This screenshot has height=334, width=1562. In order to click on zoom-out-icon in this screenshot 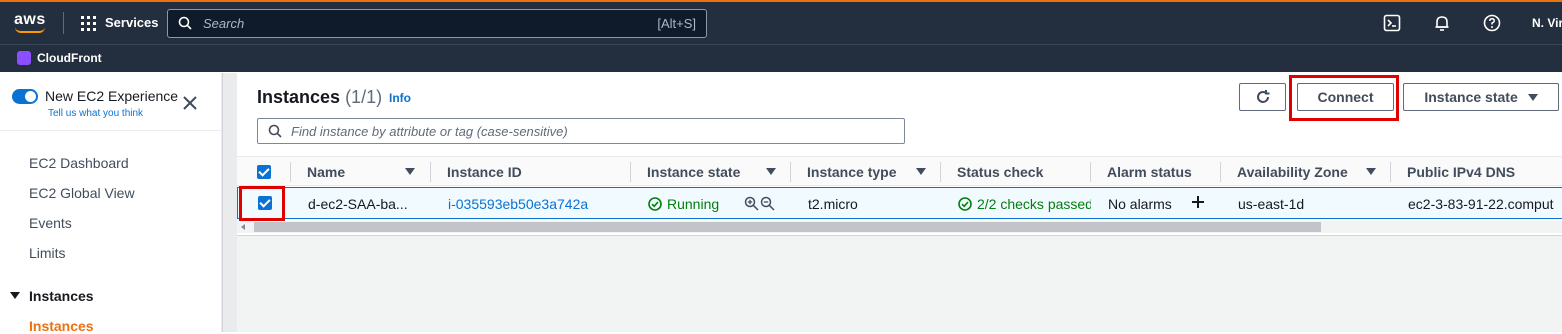, I will do `click(767, 203)`.